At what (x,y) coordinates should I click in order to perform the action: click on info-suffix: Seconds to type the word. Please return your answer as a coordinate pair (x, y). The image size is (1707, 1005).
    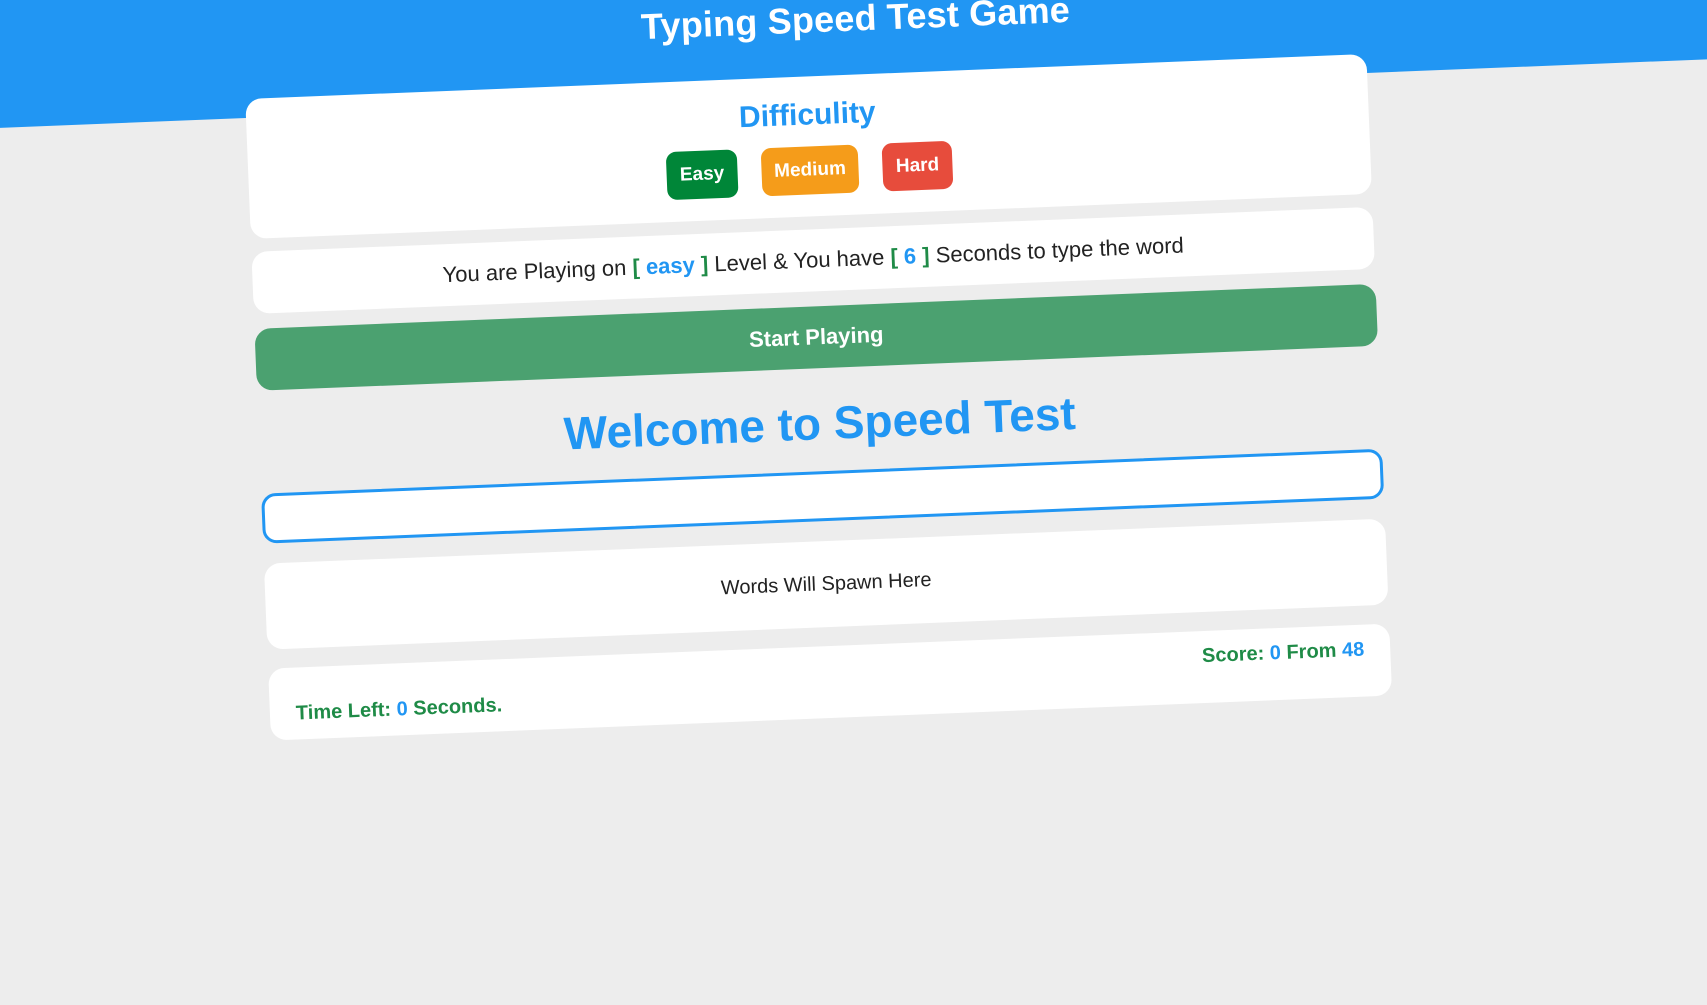
    Looking at the image, I should click on (1060, 250).